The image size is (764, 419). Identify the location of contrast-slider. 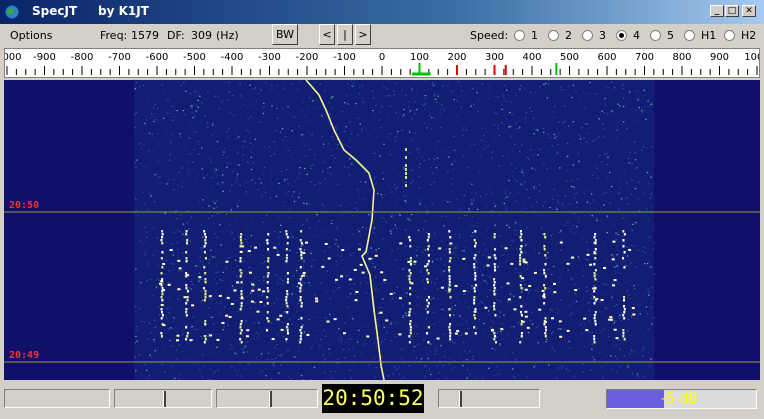
(267, 398).